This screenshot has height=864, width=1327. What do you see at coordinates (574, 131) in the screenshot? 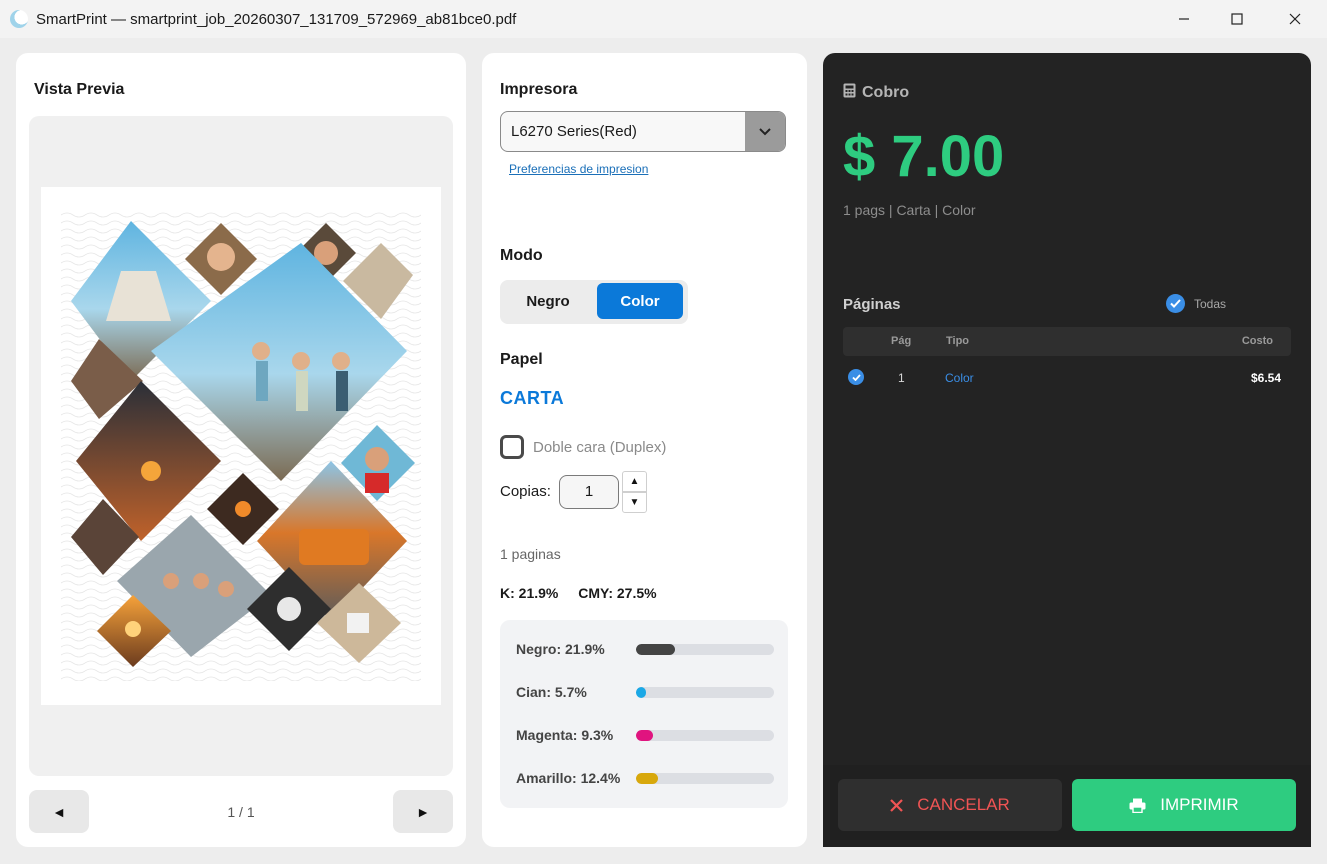
I see `printer-select-value: L6270 Series(Red)` at bounding box center [574, 131].